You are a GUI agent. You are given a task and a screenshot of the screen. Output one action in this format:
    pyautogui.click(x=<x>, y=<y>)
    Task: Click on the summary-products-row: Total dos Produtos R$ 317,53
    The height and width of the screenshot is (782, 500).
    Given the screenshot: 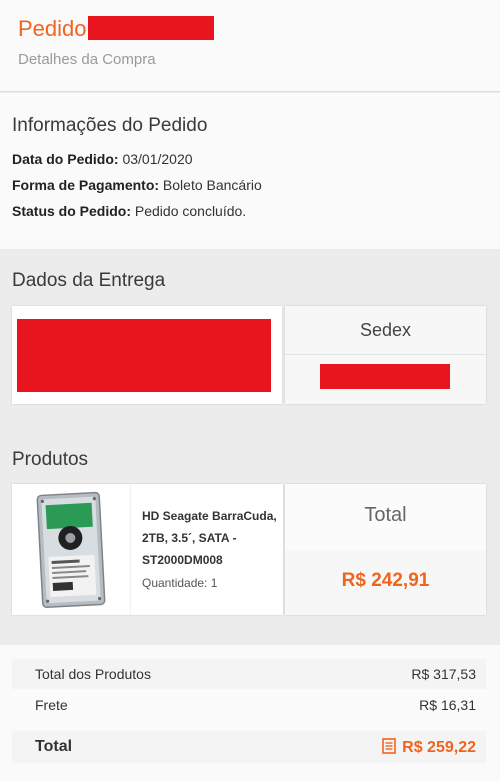 What is the action you would take?
    pyautogui.click(x=249, y=674)
    